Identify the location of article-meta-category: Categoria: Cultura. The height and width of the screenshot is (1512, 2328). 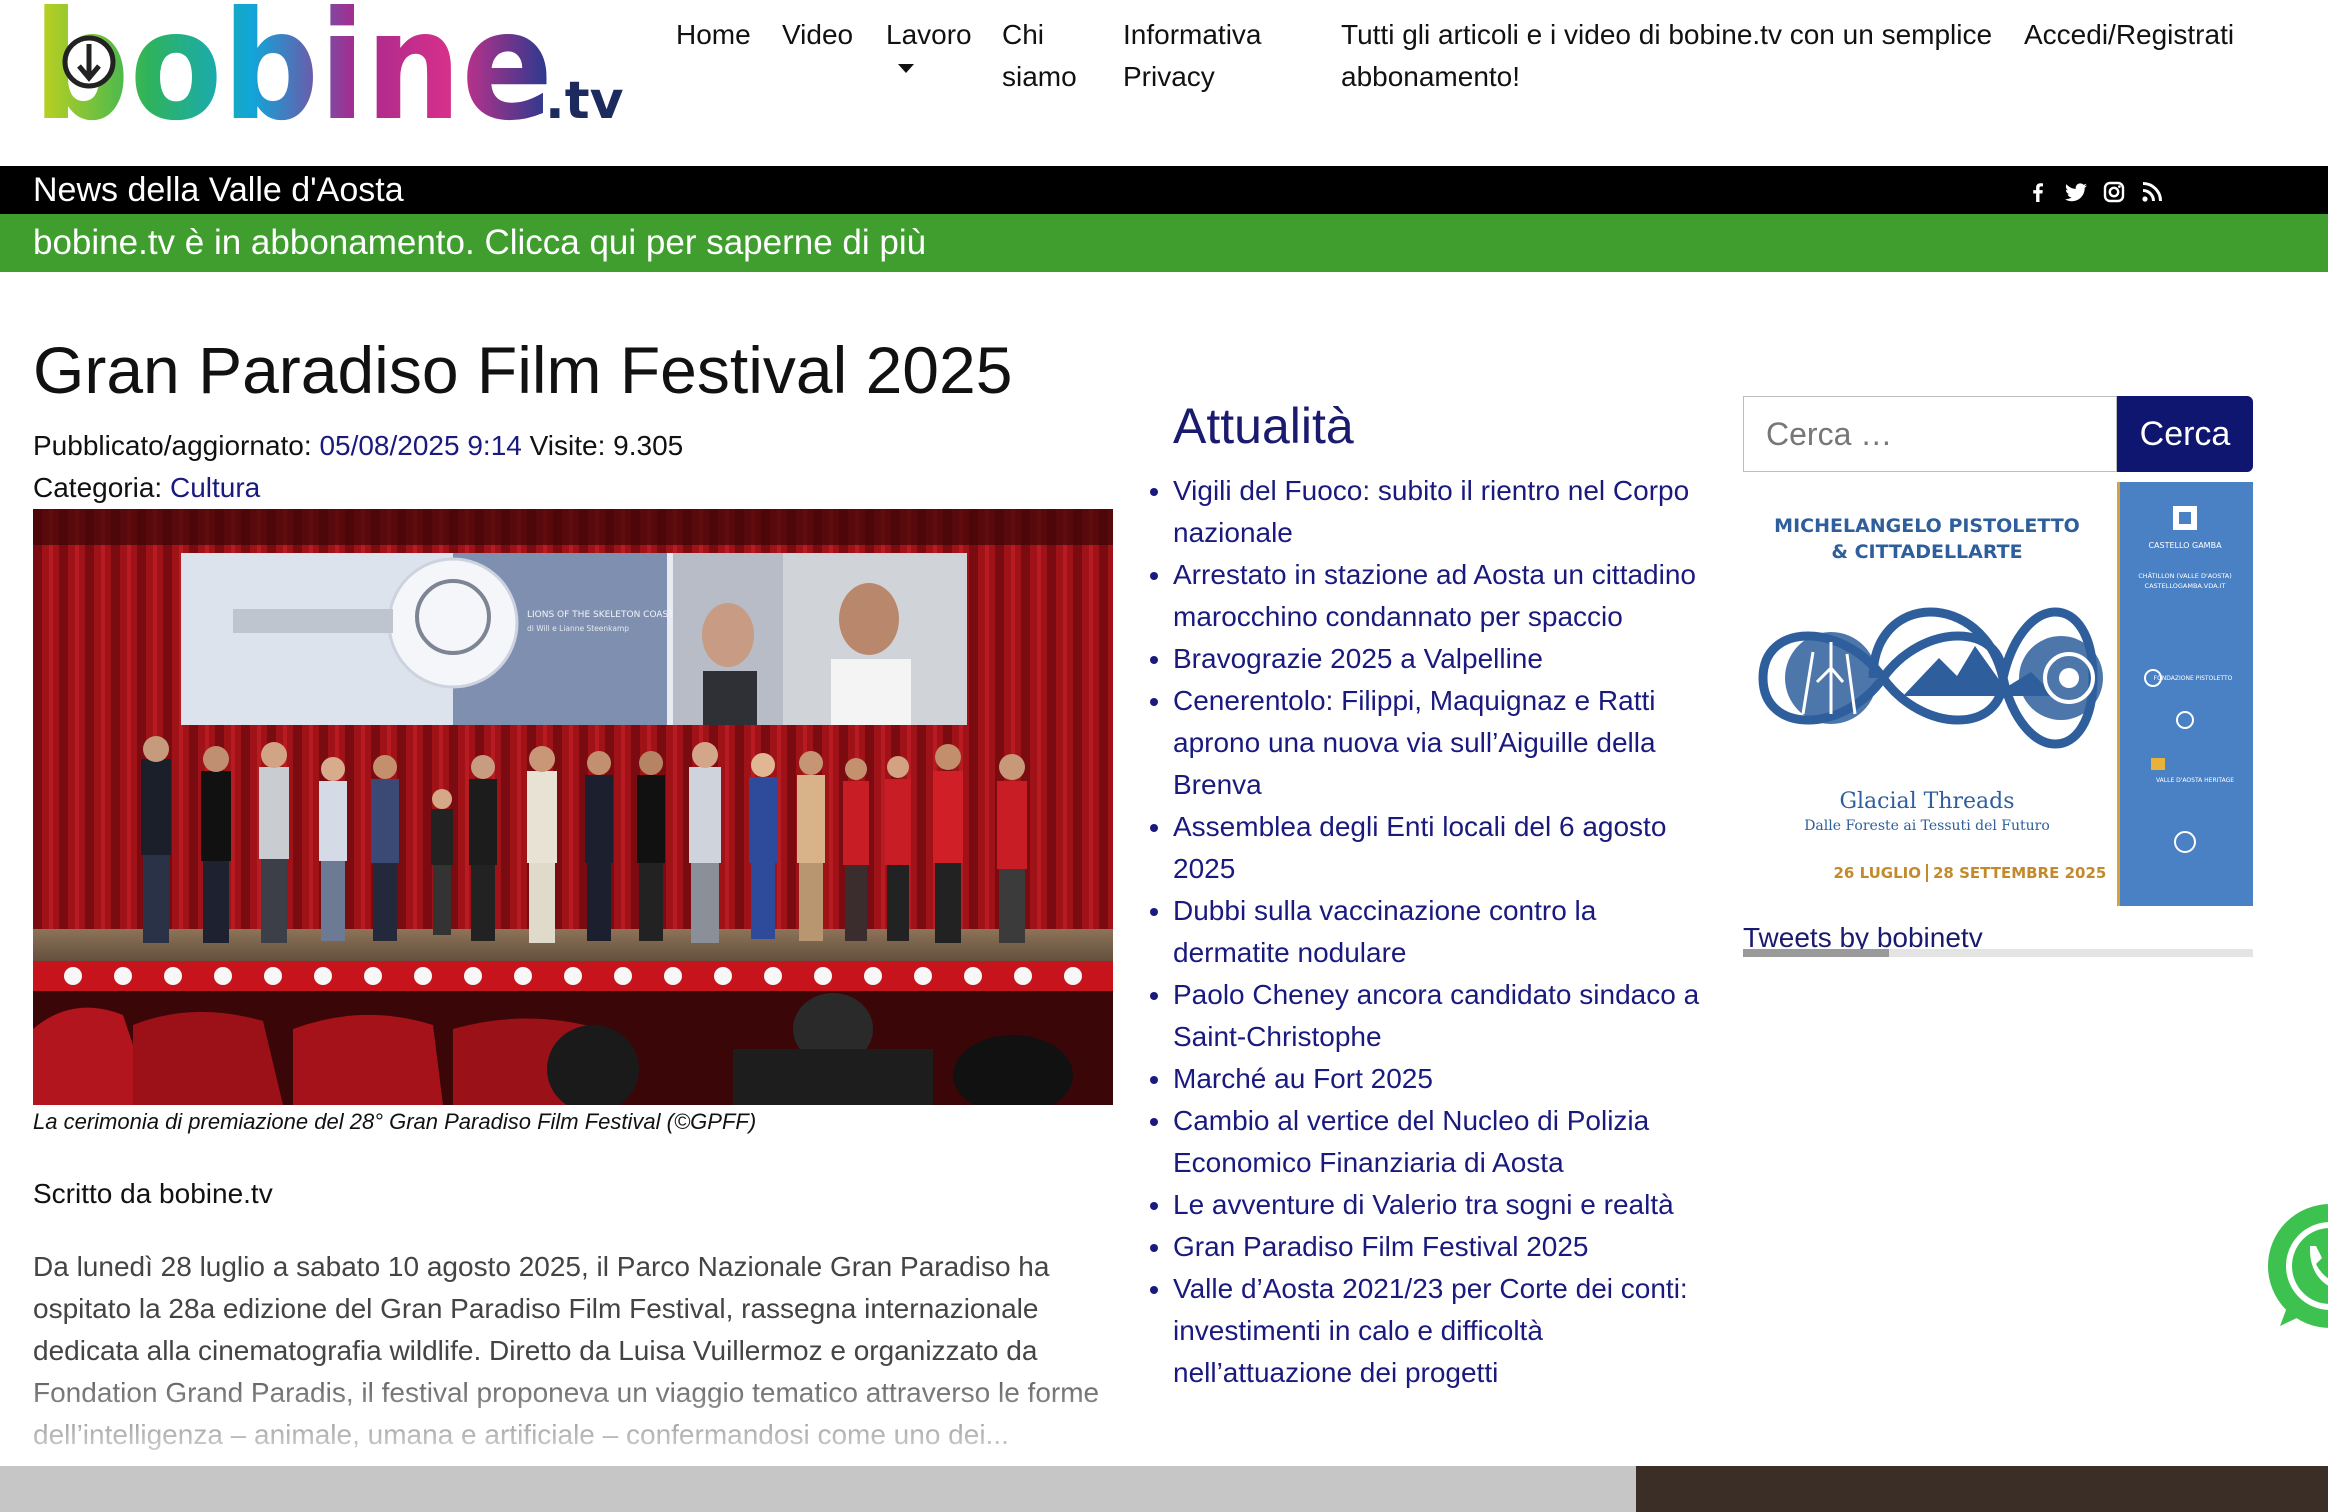
(146, 488).